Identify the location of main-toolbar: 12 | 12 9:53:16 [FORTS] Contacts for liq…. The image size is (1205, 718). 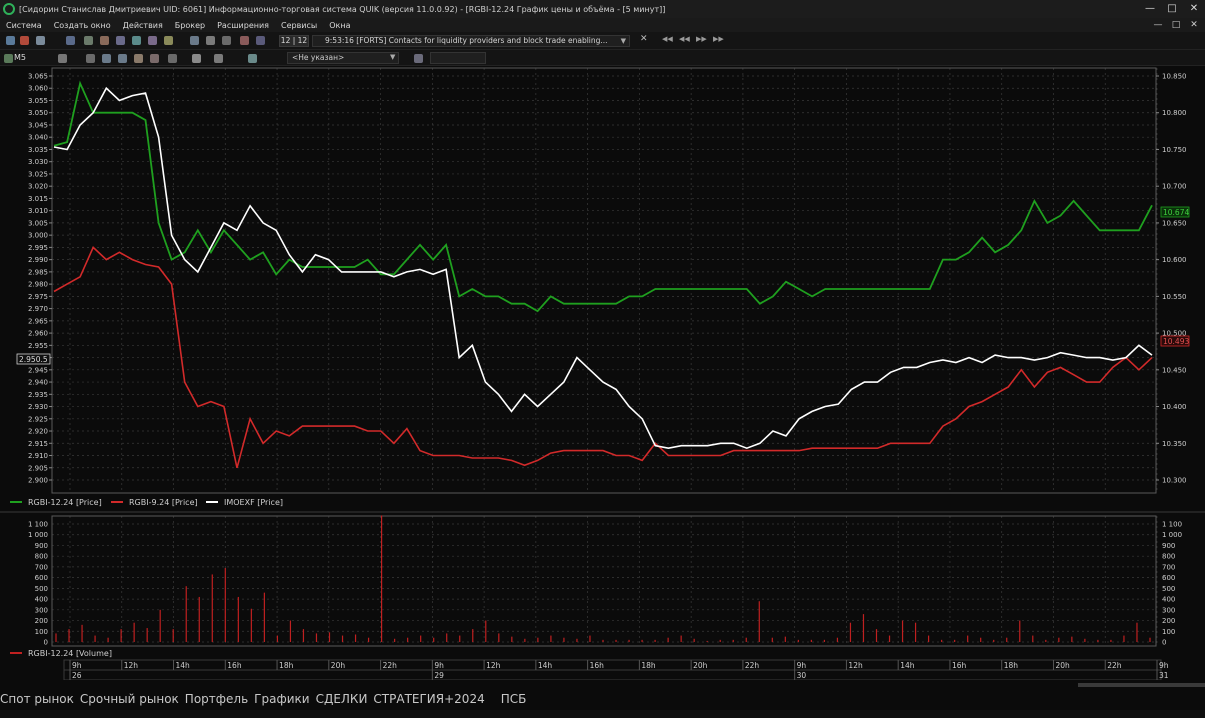
(602, 41).